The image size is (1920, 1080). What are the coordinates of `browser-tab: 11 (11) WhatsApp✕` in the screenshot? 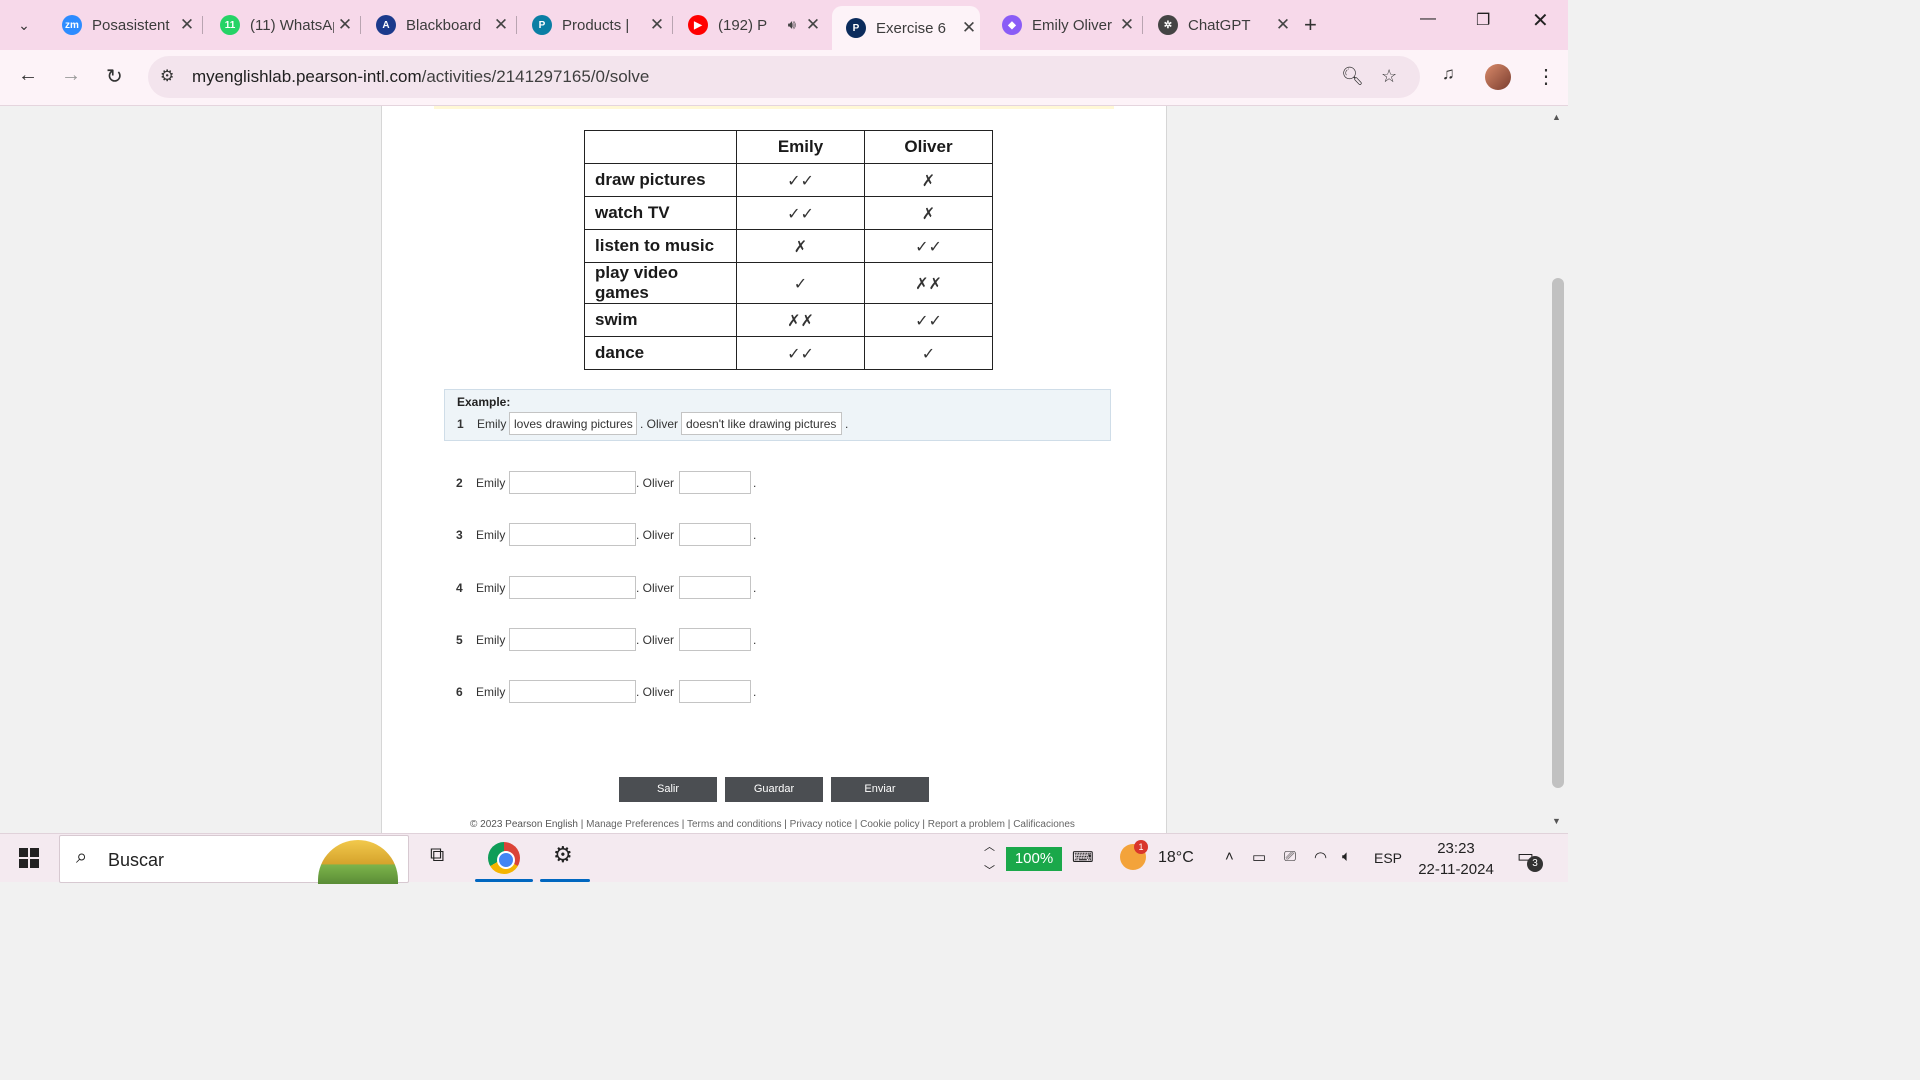 It's located at (281, 25).